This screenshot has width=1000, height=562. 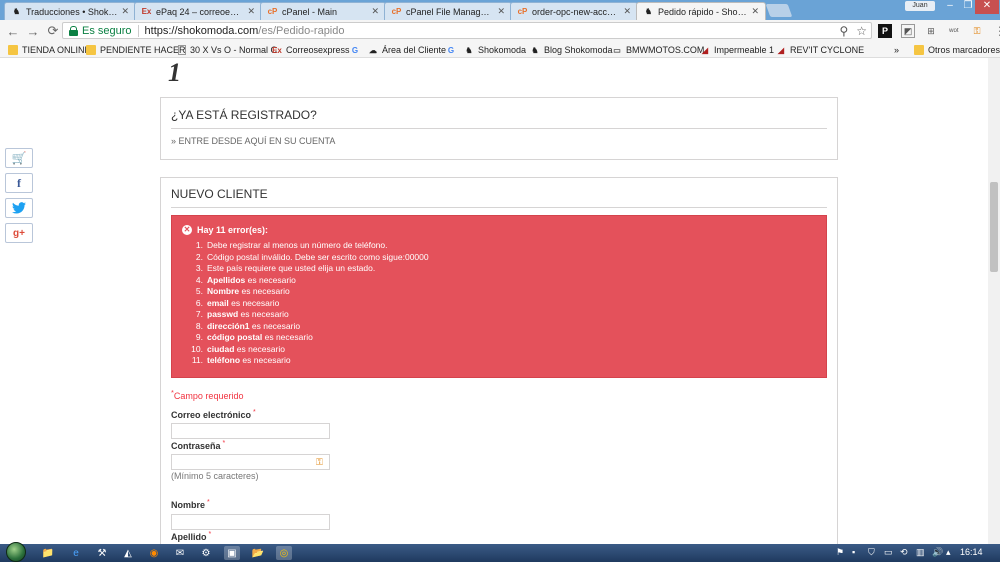 What do you see at coordinates (76, 553) in the screenshot?
I see `ie-icon: e` at bounding box center [76, 553].